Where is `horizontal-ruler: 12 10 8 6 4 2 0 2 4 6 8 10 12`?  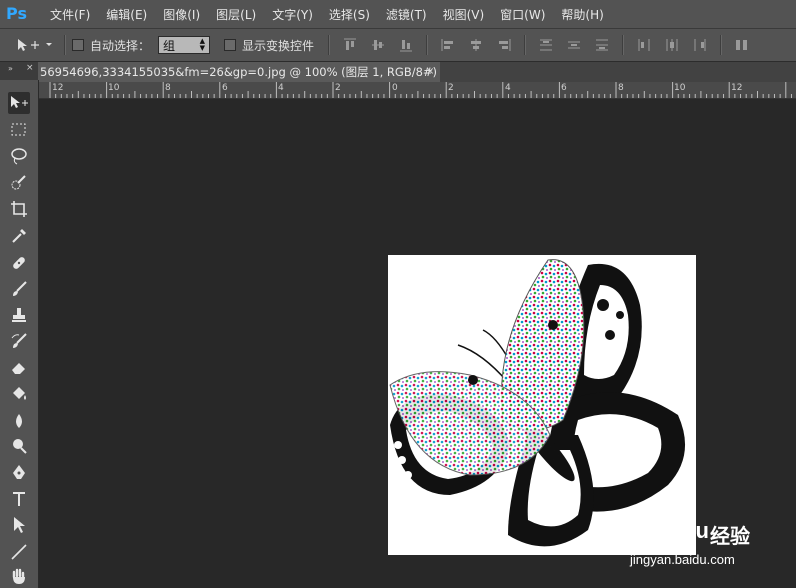 horizontal-ruler: 12 10 8 6 4 2 0 2 4 6 8 10 12 is located at coordinates (417, 90).